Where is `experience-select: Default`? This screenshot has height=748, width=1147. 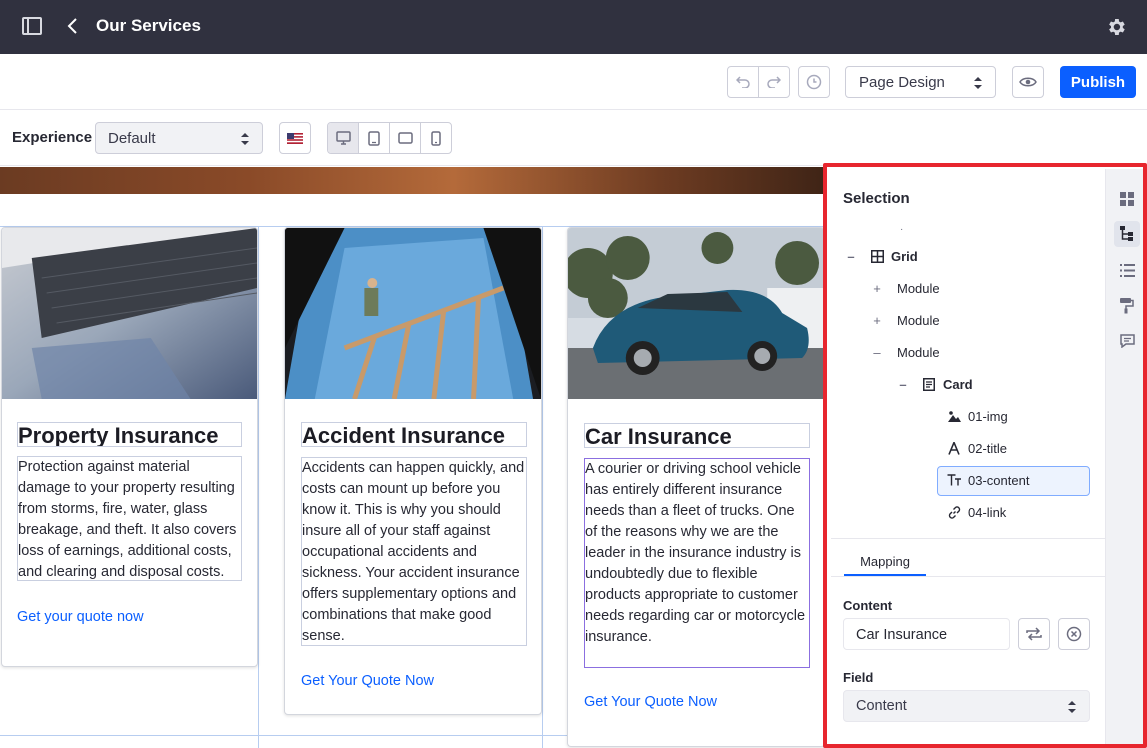
experience-select: Default is located at coordinates (179, 138).